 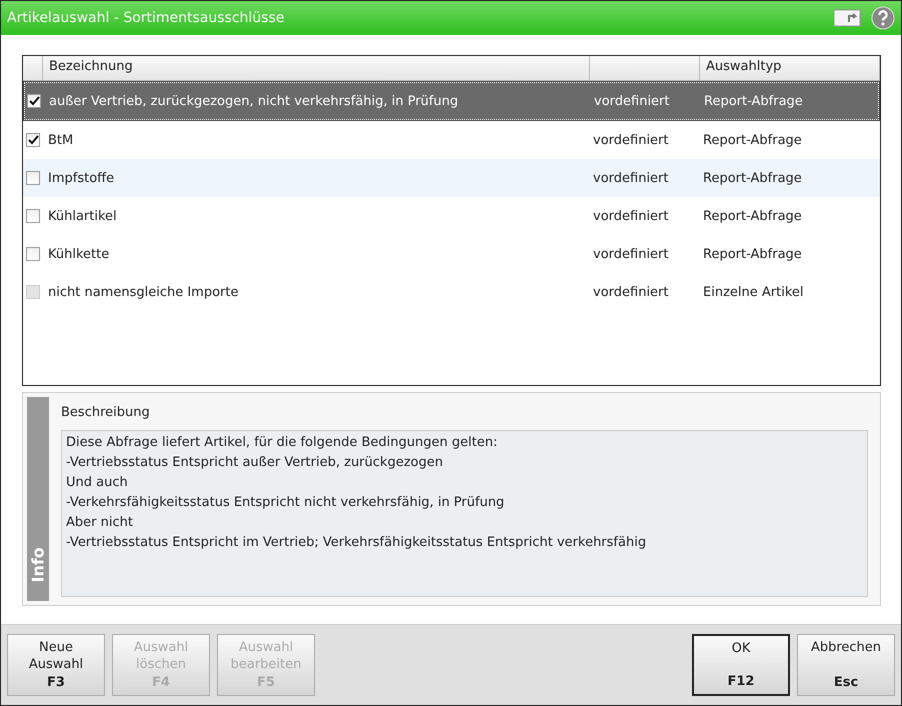 What do you see at coordinates (81, 178) in the screenshot?
I see `table-cell-text: Impfstoffe` at bounding box center [81, 178].